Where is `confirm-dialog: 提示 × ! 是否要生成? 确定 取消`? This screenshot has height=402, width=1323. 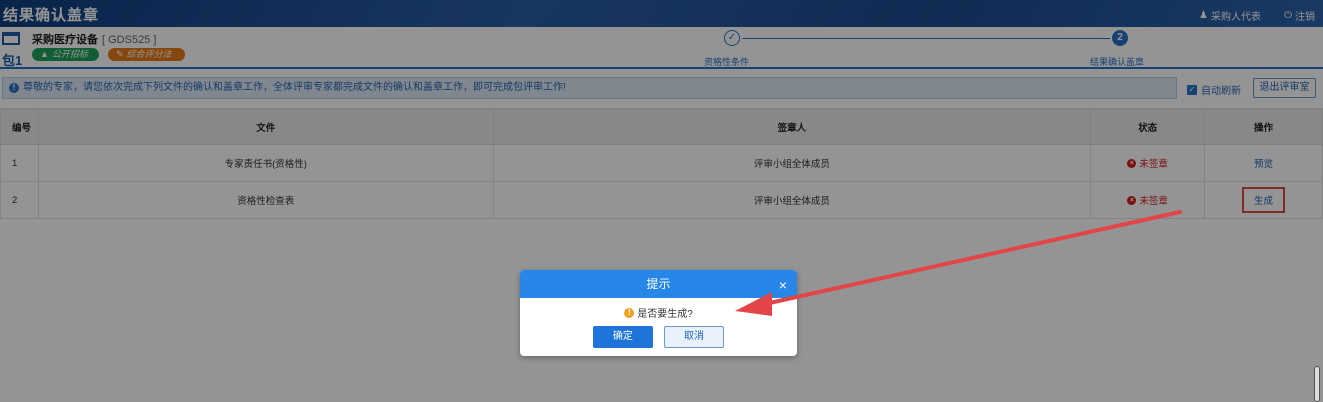 confirm-dialog: 提示 × ! 是否要生成? 确定 取消 is located at coordinates (658, 313).